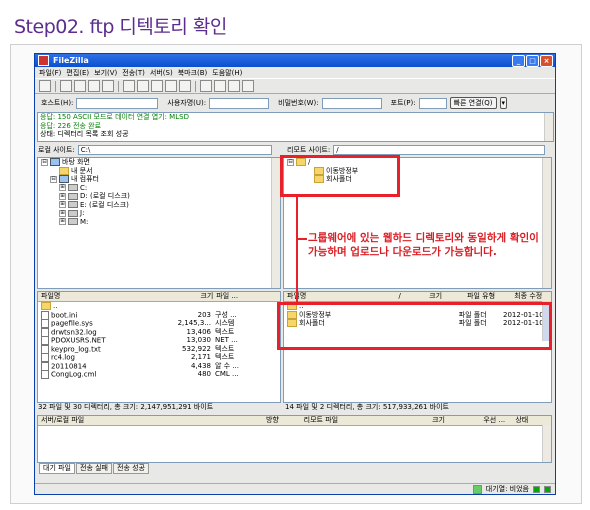  I want to click on page-heading: Step02. ftp 디텍토리 확인, so click(120, 27).